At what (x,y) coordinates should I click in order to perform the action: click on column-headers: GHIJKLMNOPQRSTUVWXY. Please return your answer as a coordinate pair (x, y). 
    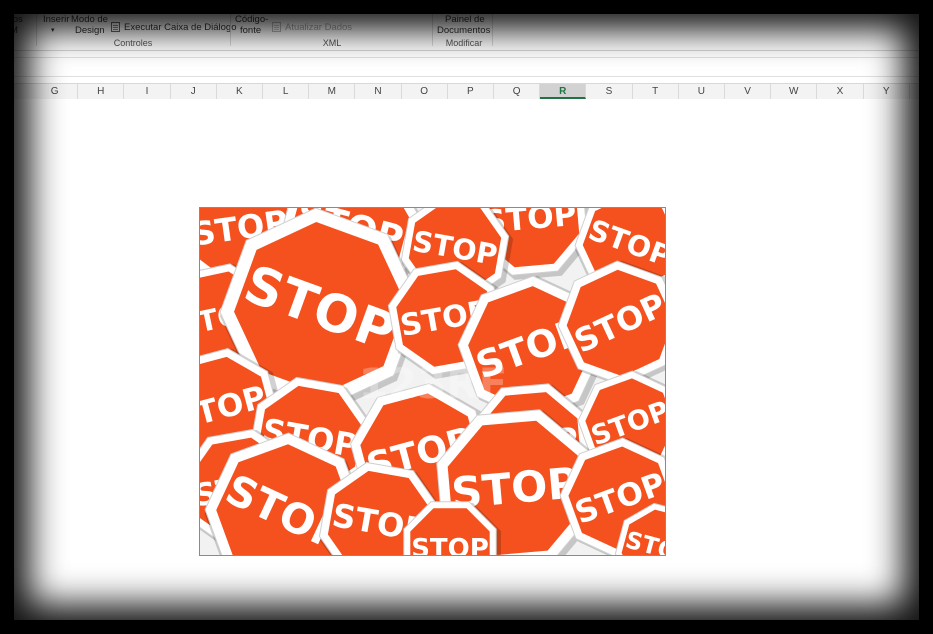
    Looking at the image, I should click on (466, 91).